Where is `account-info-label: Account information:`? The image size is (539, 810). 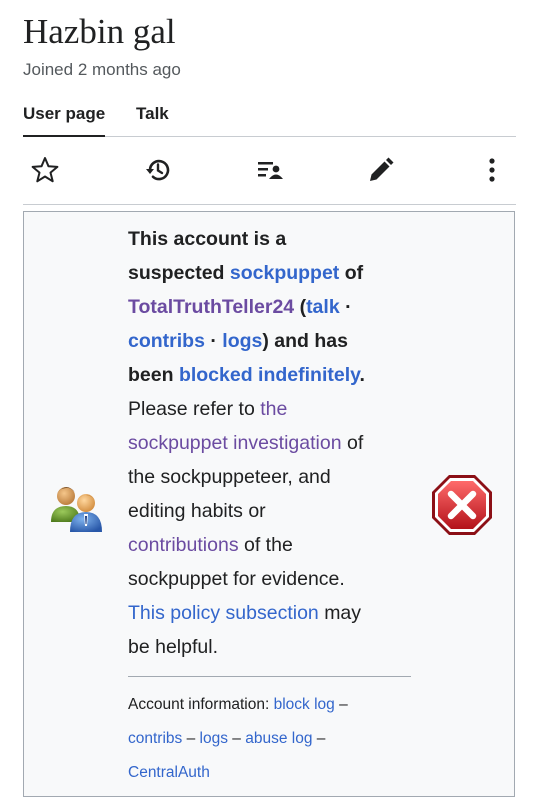 account-info-label: Account information: is located at coordinates (199, 704).